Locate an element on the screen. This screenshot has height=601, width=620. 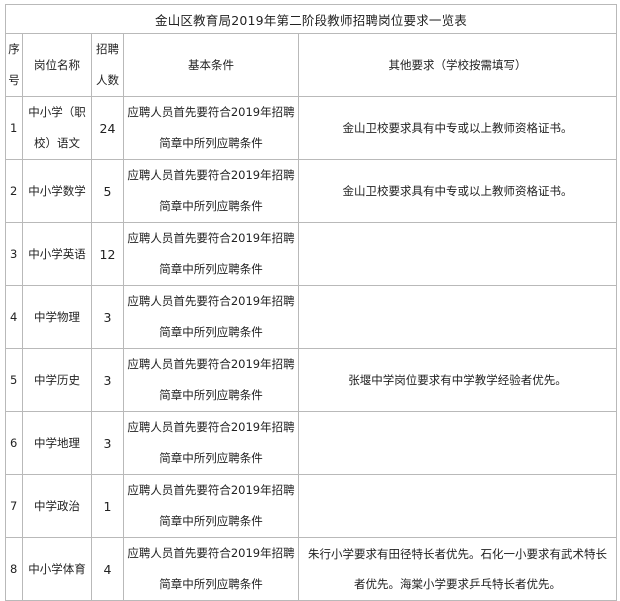
row-other: 张堰中学岗位要求有中学教学经验者优先。 is located at coordinates (457, 380).